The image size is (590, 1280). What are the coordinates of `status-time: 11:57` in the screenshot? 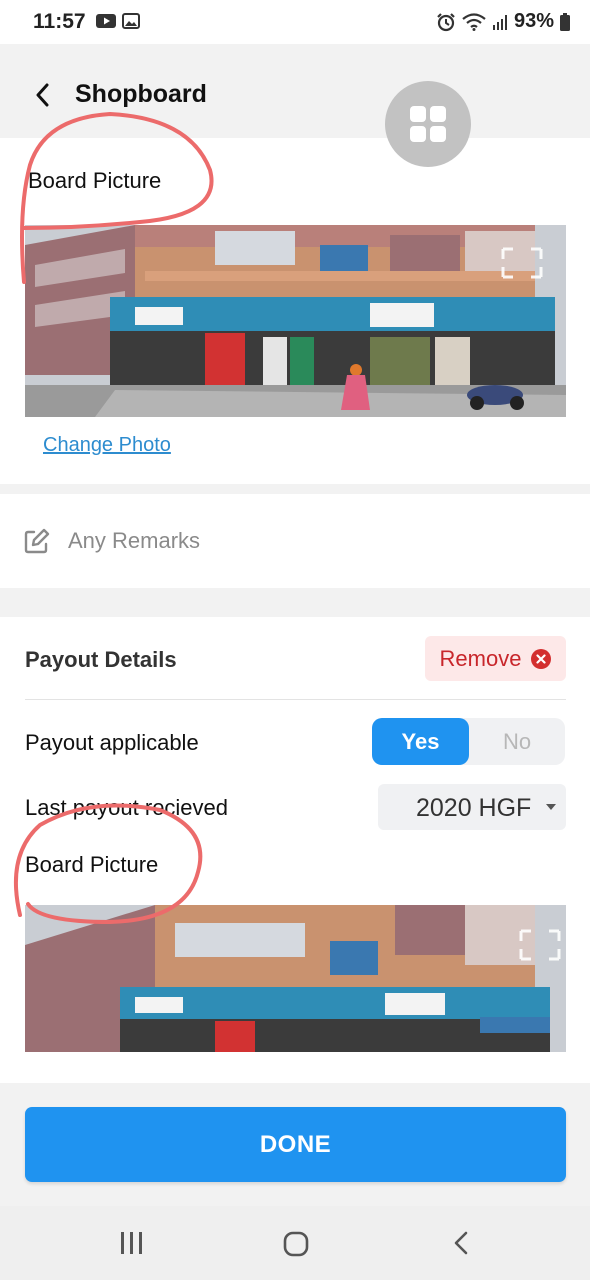 It's located at (59, 21).